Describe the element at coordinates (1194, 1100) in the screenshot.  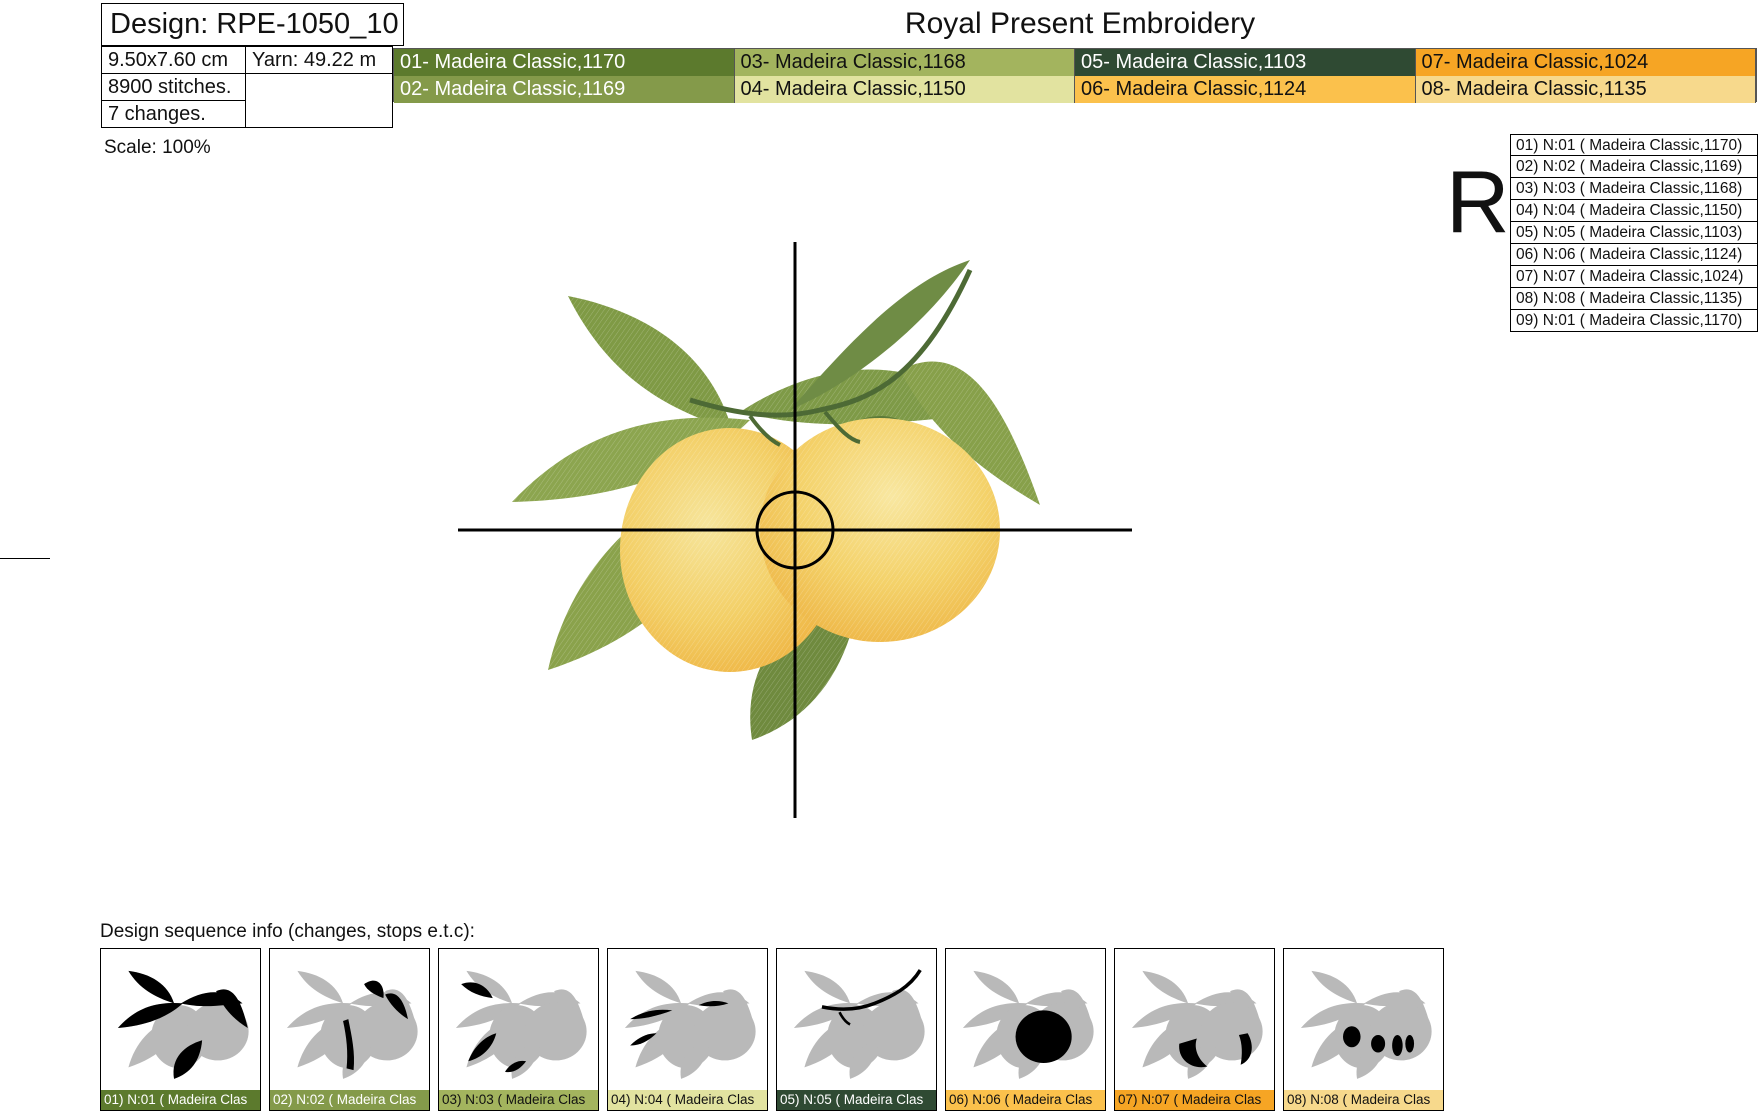
I see `sequence-step-caption: 07) N:07 ( Madeira Clas` at that location.